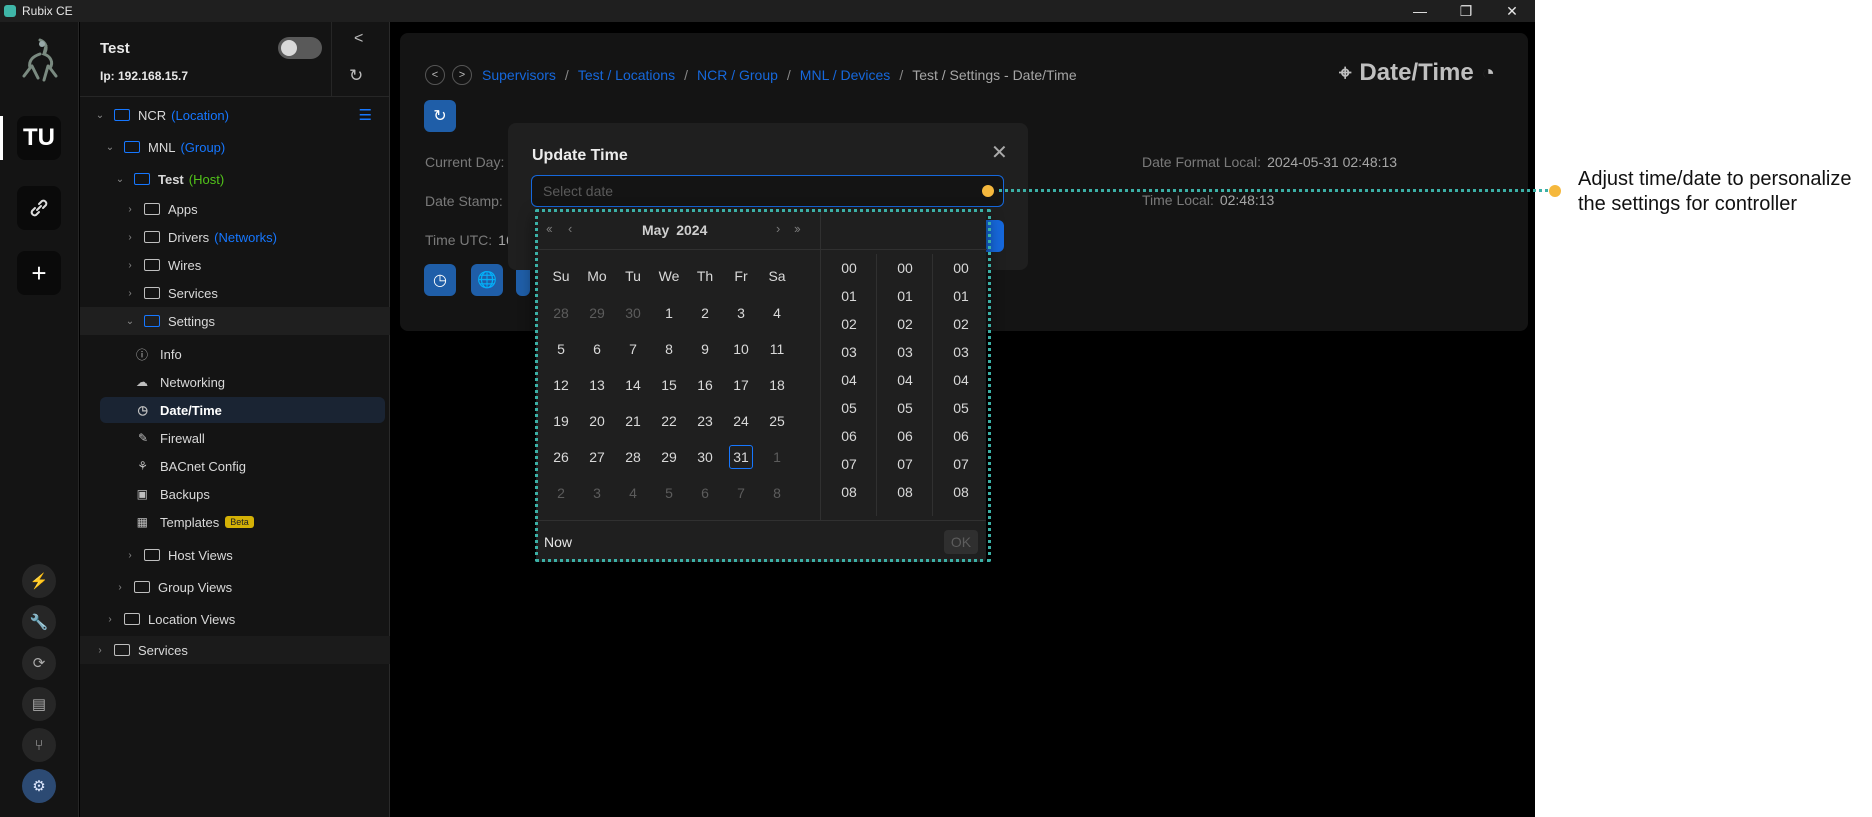 The width and height of the screenshot is (1872, 817). I want to click on next-month-icon: ›, so click(778, 228).